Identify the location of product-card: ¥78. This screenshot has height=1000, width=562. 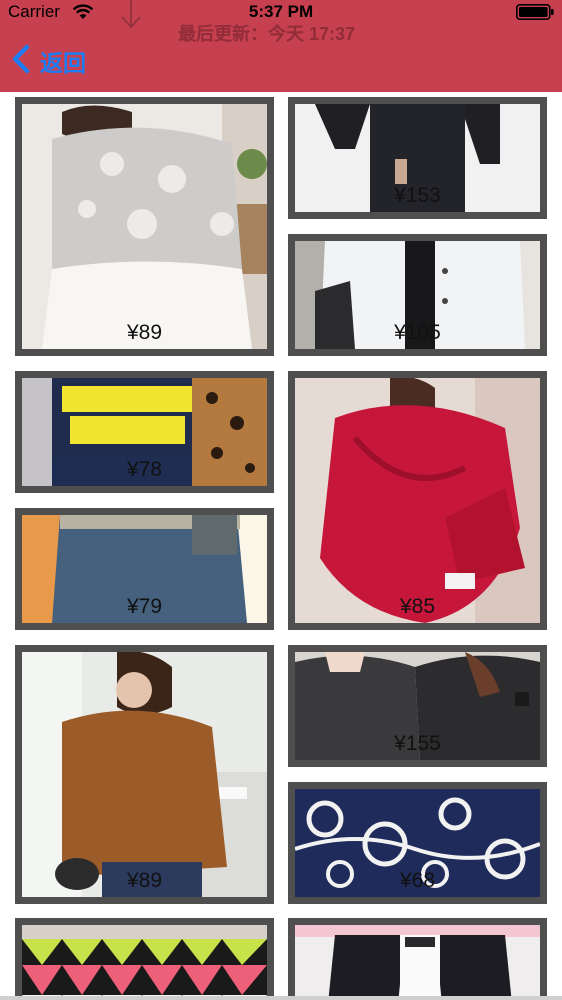
(144, 432).